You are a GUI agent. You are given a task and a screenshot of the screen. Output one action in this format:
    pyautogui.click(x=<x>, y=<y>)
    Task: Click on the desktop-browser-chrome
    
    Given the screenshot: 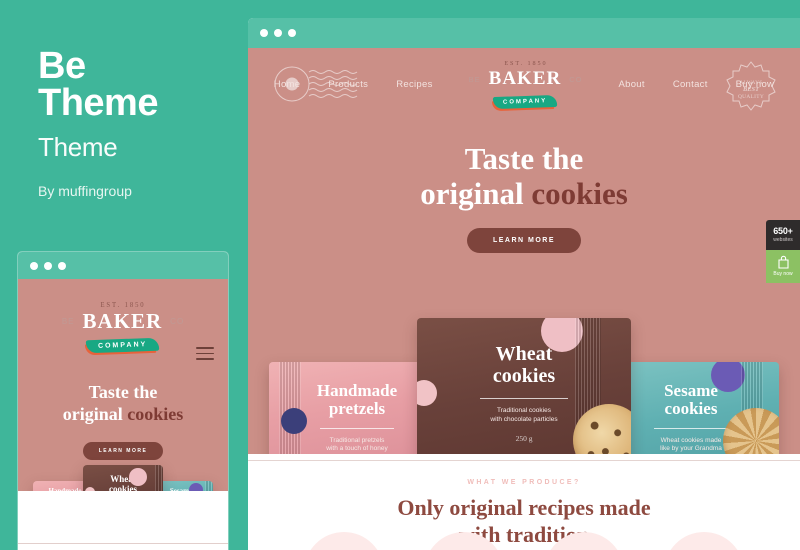 What is the action you would take?
    pyautogui.click(x=524, y=33)
    